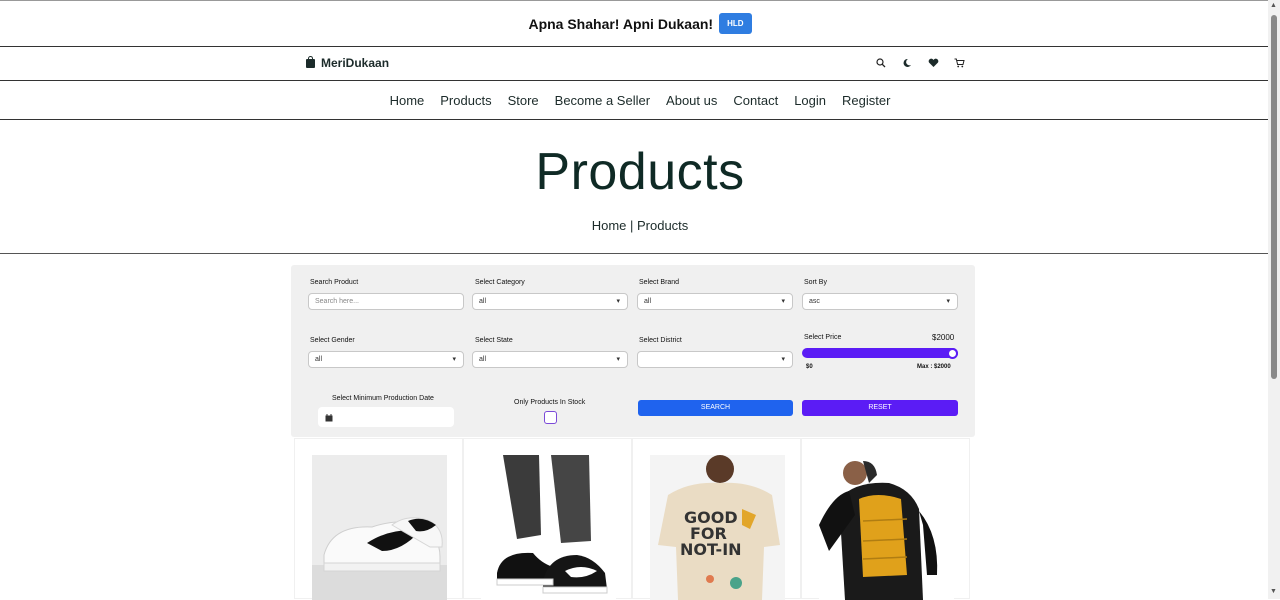 This screenshot has width=1280, height=600. Describe the element at coordinates (907, 63) in the screenshot. I see `moon-icon` at that location.